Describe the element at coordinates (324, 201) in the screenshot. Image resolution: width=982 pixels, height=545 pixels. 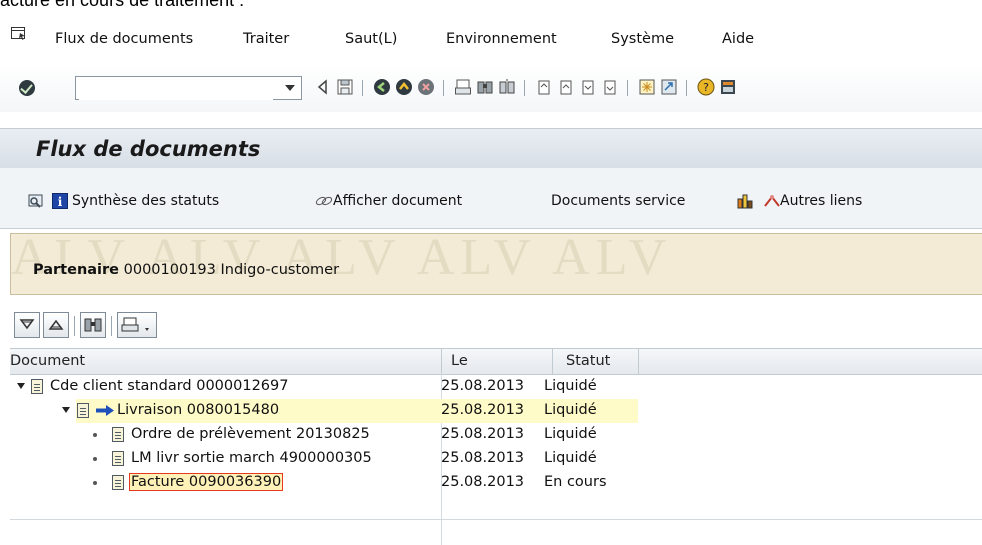
I see `chain-link-icon` at that location.